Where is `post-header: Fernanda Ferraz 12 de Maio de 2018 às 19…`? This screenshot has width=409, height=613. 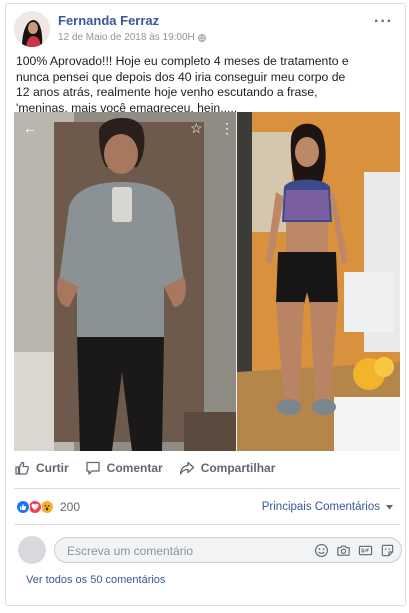
post-header: Fernanda Ferraz 12 de Maio de 2018 às 19… is located at coordinates (205, 29).